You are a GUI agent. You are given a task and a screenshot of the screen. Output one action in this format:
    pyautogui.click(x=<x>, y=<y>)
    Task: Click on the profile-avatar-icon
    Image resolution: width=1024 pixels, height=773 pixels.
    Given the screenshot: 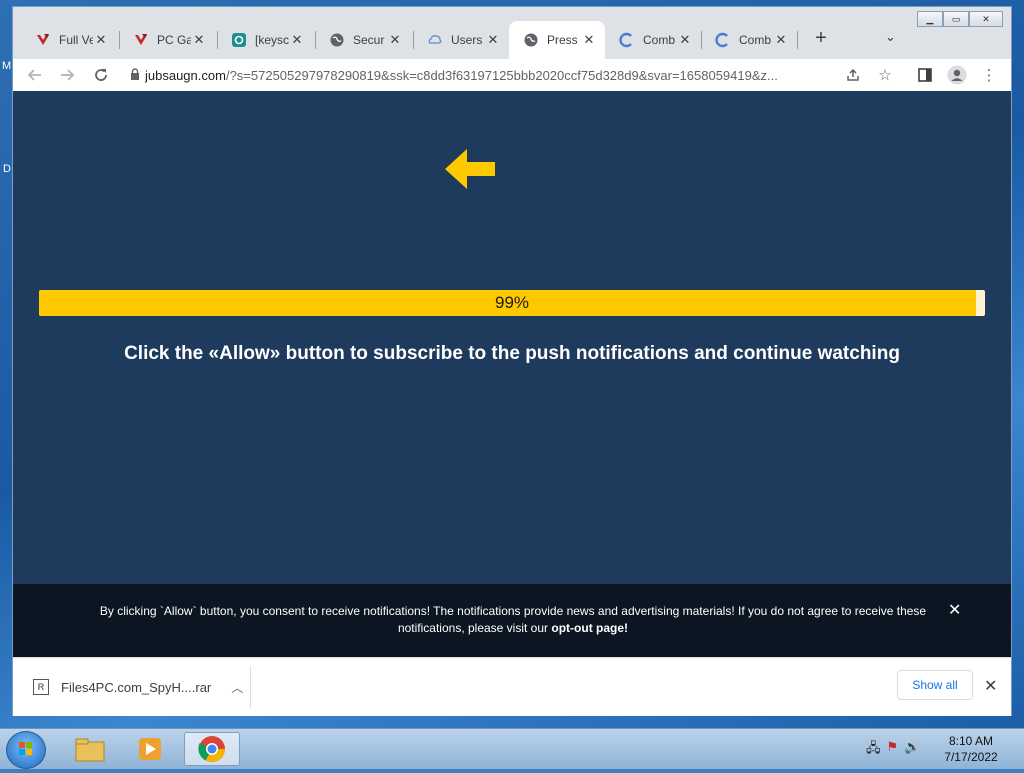 What is the action you would take?
    pyautogui.click(x=957, y=75)
    